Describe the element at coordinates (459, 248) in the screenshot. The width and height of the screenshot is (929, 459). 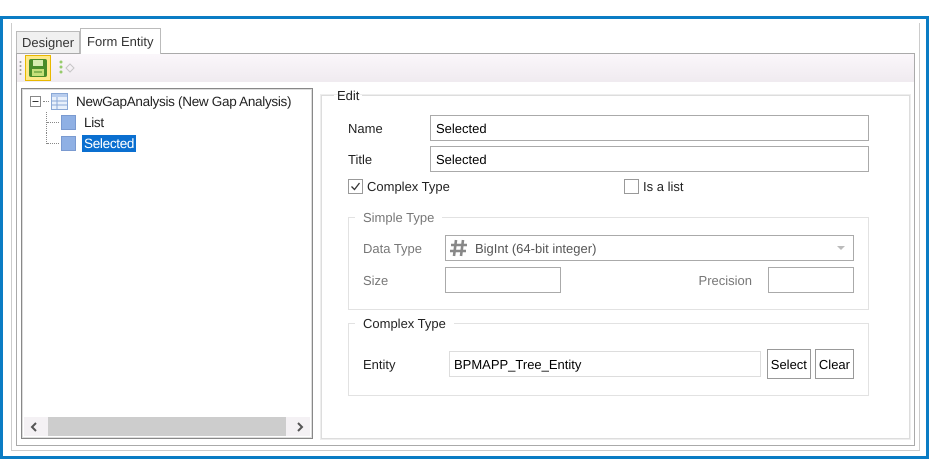
I see `hash-icon` at that location.